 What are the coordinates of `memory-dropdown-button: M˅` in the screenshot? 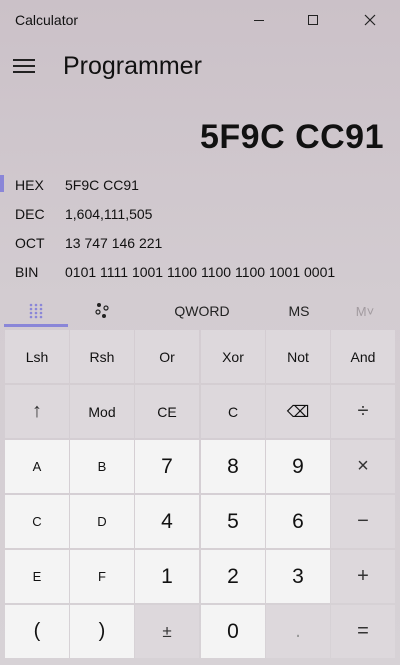 It's located at (365, 311).